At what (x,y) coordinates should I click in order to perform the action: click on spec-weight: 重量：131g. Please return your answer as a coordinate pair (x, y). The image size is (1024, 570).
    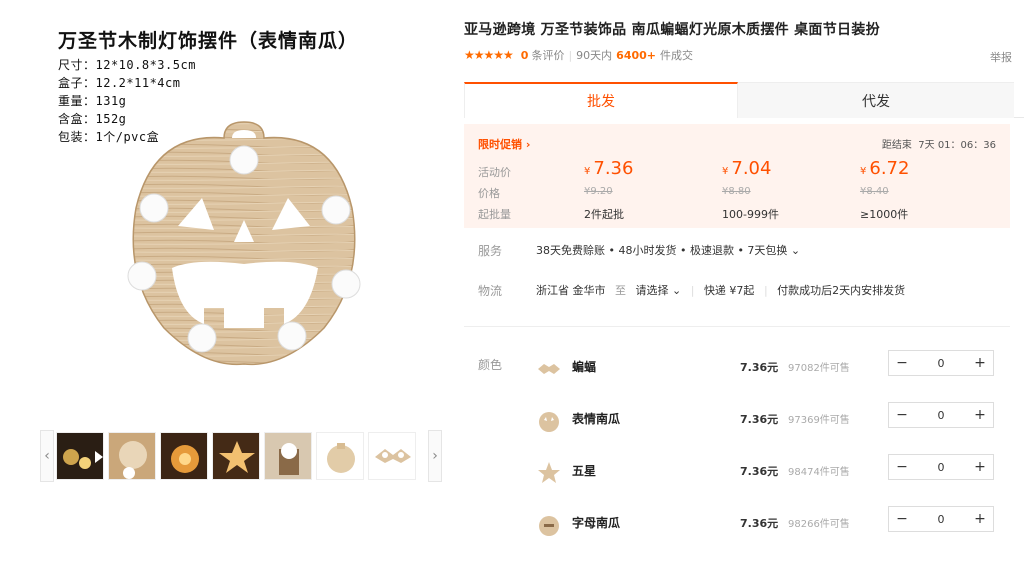
    Looking at the image, I should click on (92, 101).